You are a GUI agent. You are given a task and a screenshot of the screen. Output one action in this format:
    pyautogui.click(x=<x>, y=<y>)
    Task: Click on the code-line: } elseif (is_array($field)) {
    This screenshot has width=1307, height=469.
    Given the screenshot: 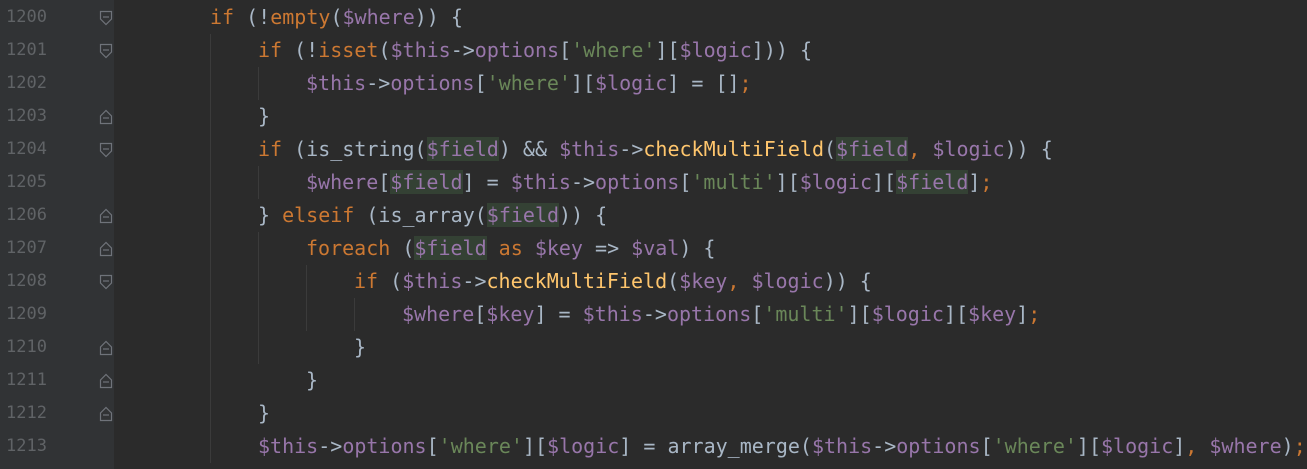 What is the action you would take?
    pyautogui.click(x=432, y=215)
    